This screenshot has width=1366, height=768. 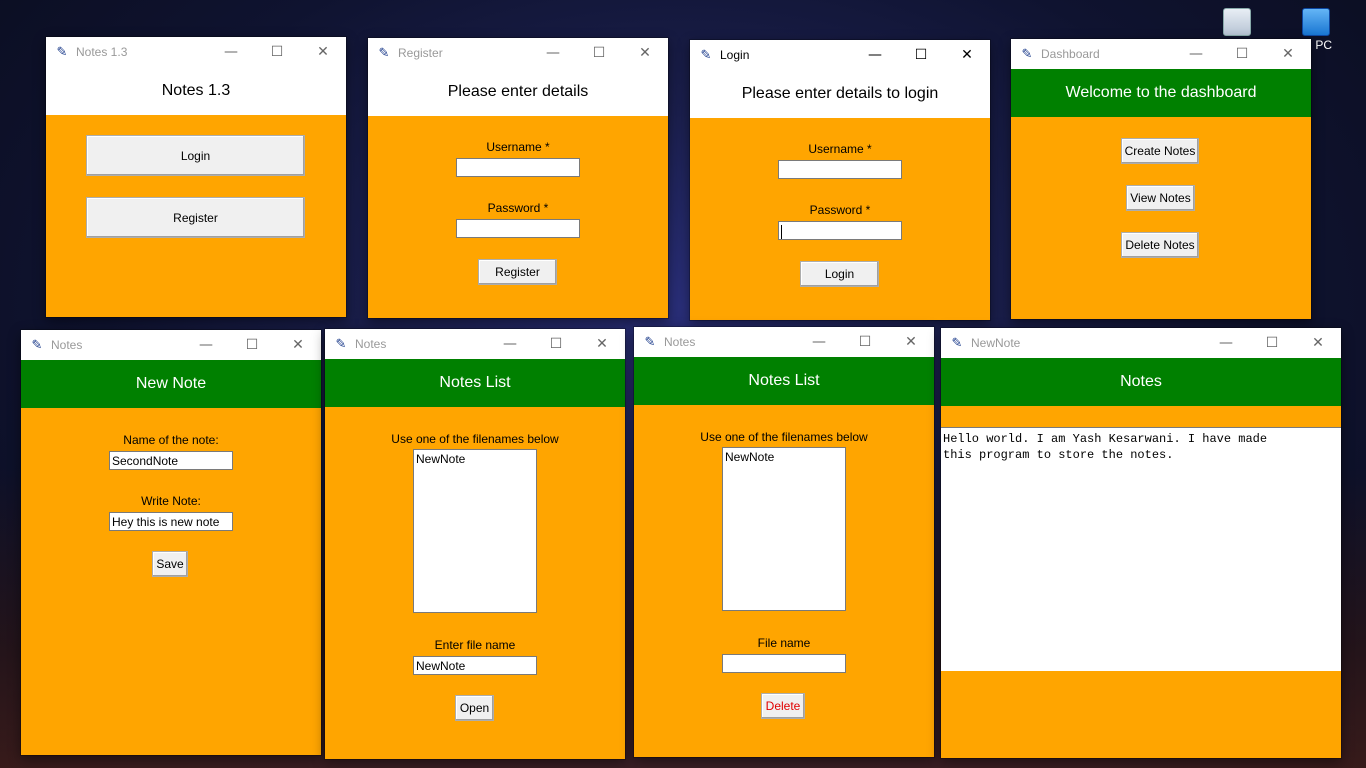 What do you see at coordinates (783, 706) in the screenshot?
I see `delete-button: Delete` at bounding box center [783, 706].